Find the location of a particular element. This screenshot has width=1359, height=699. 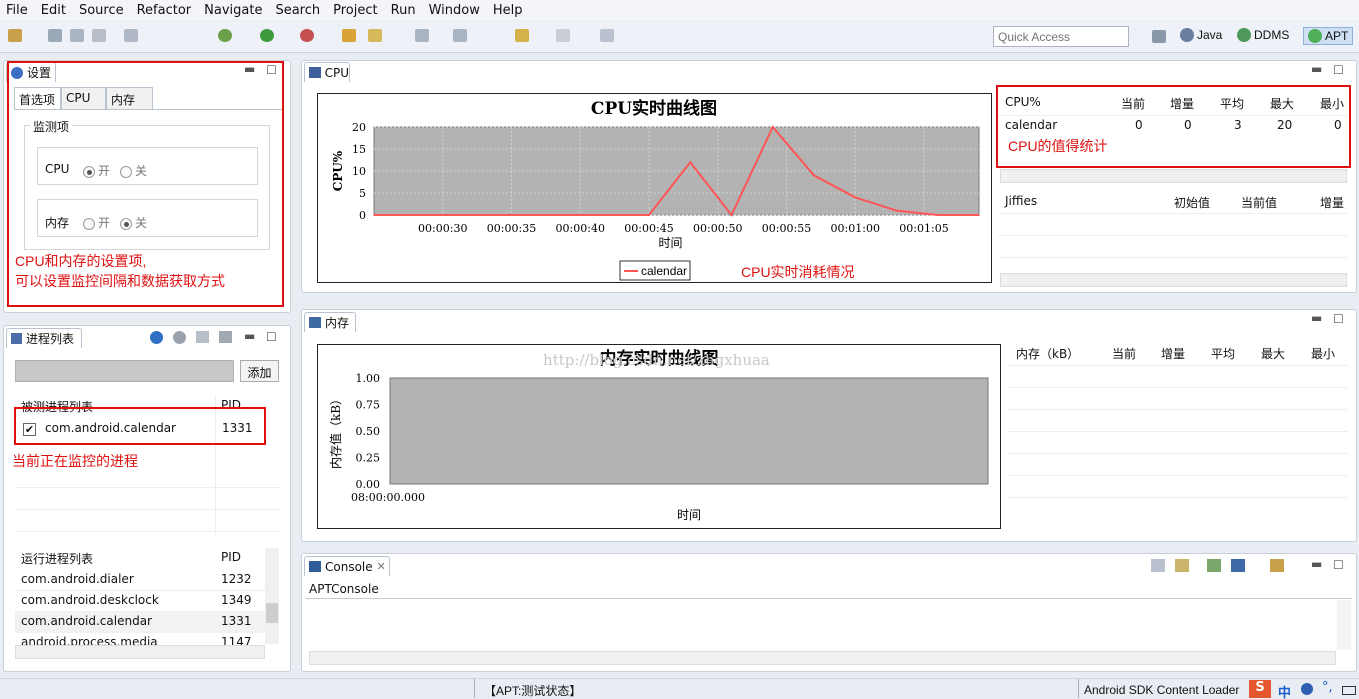

process-input is located at coordinates (124, 371).